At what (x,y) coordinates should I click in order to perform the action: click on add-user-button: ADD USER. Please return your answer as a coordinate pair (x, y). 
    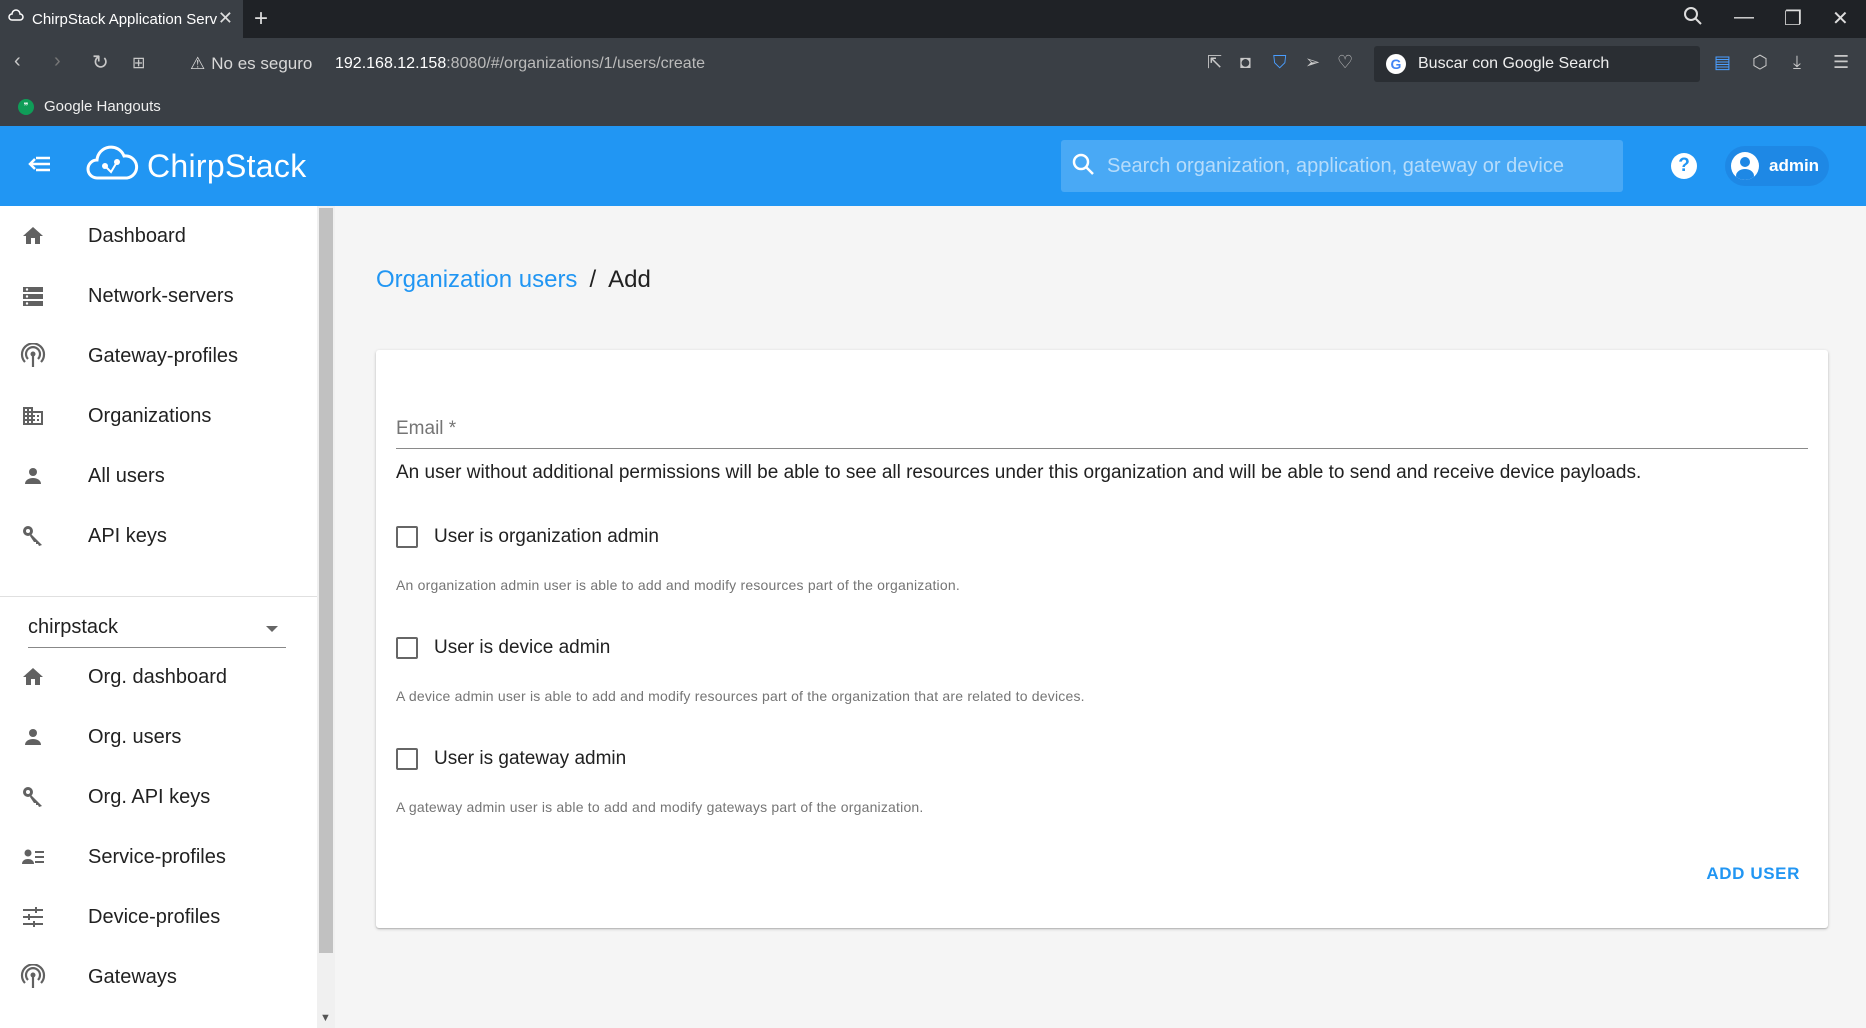
    Looking at the image, I should click on (1753, 874).